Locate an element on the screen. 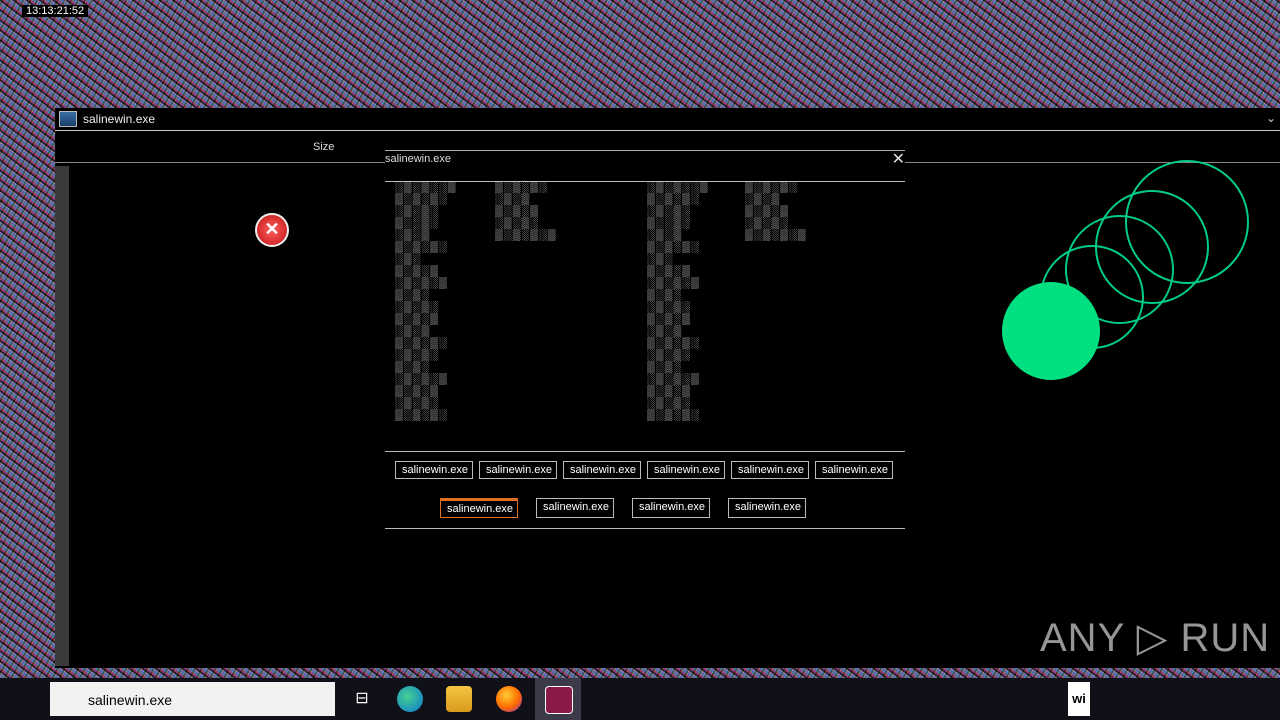 Image resolution: width=1280 pixels, height=720 pixels. firefox-icon is located at coordinates (509, 699).